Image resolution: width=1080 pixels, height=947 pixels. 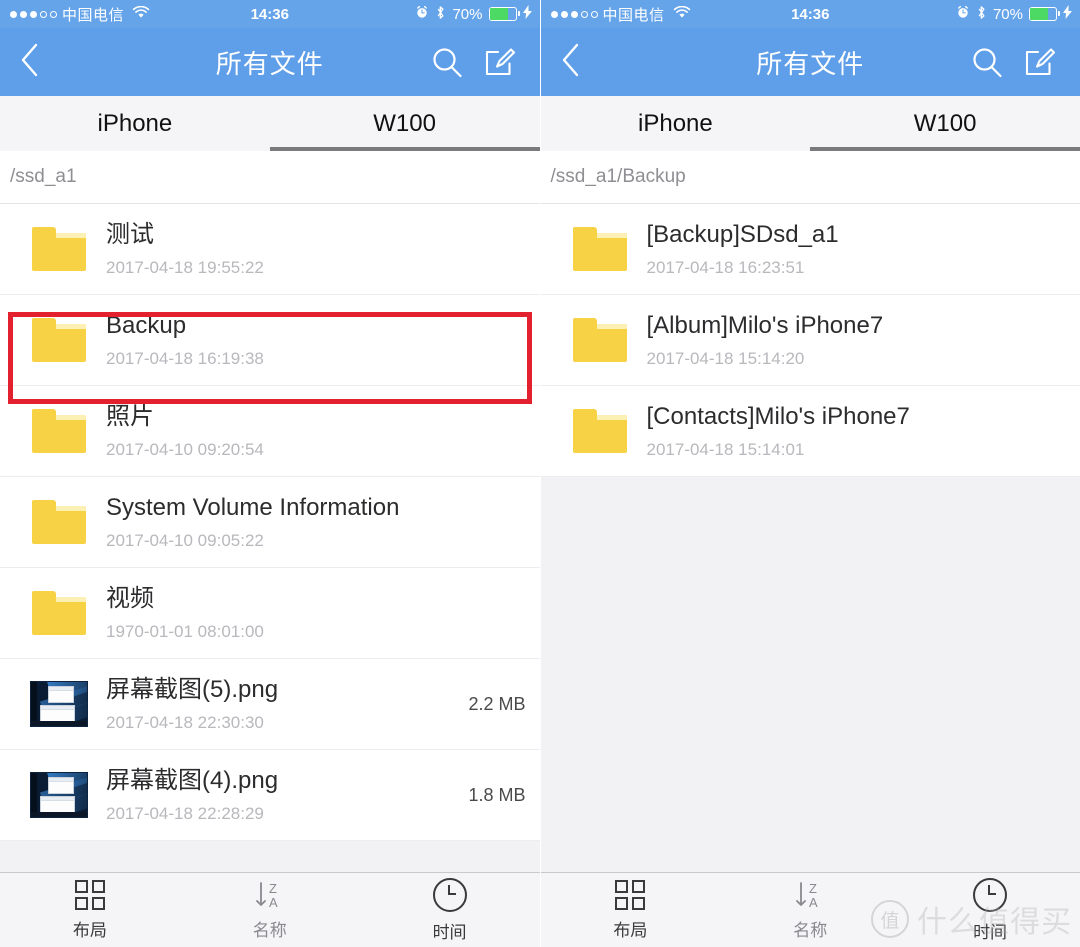 I want to click on svg-text: A, so click(x=273, y=902).